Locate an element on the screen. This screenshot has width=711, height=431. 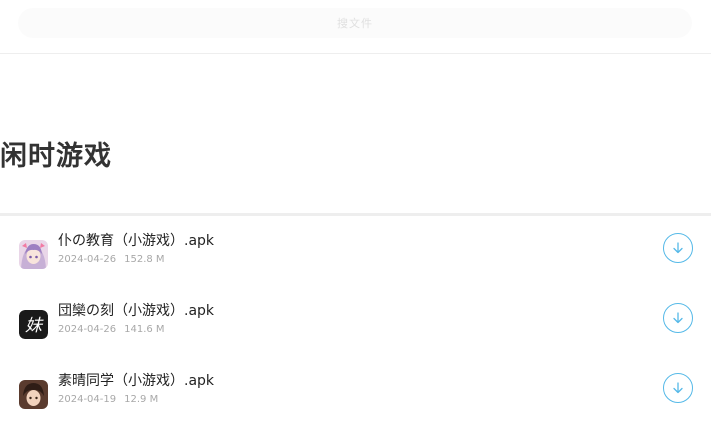
anime-boy-icon is located at coordinates (33, 394).